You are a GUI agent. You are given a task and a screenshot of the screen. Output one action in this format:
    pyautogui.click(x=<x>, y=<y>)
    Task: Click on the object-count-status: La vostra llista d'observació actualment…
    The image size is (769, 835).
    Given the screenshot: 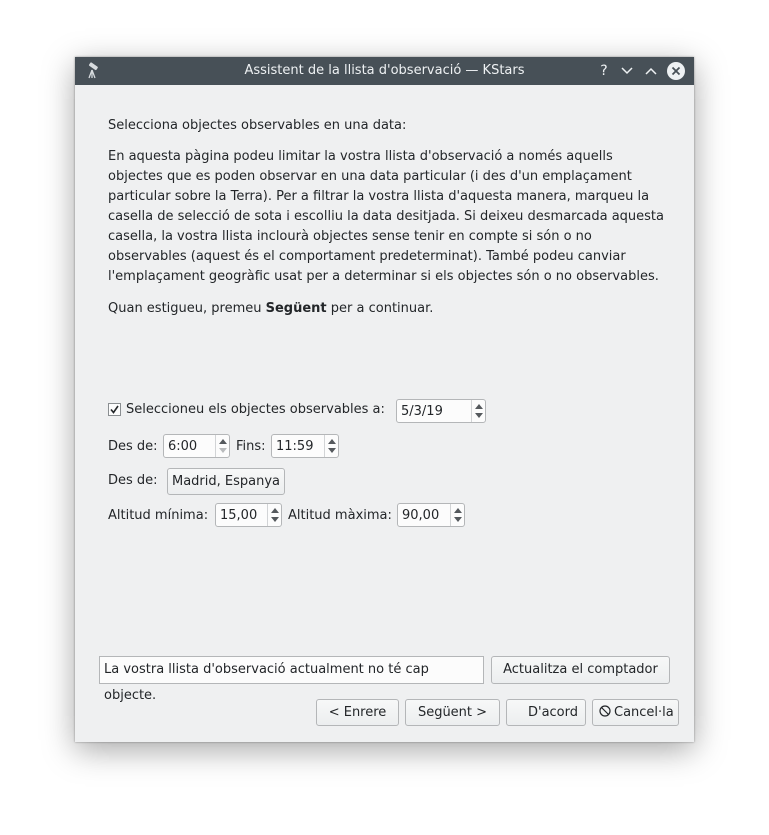 What is the action you would take?
    pyautogui.click(x=291, y=679)
    